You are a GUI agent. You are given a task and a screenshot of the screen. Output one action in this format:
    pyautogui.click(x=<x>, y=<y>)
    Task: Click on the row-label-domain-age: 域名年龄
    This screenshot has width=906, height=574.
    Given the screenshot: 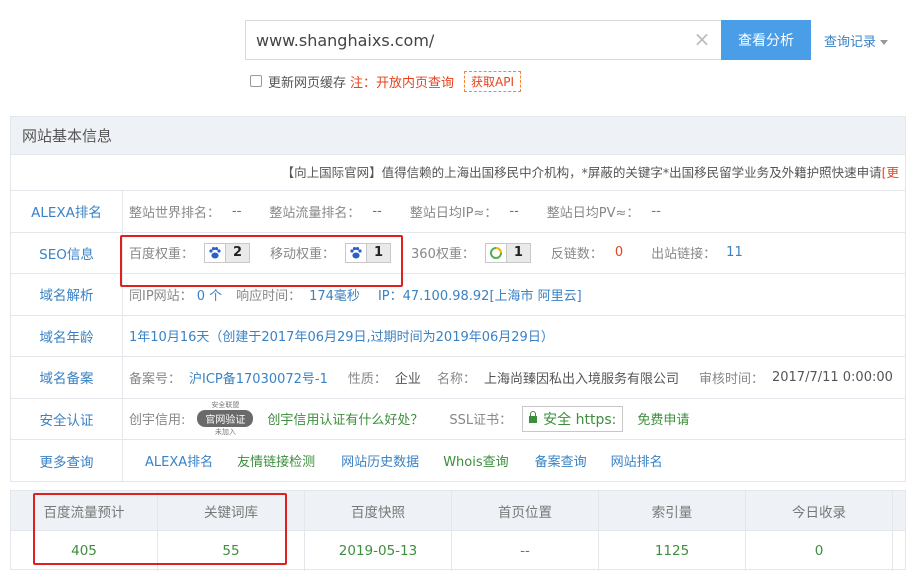 What is the action you would take?
    pyautogui.click(x=67, y=335)
    